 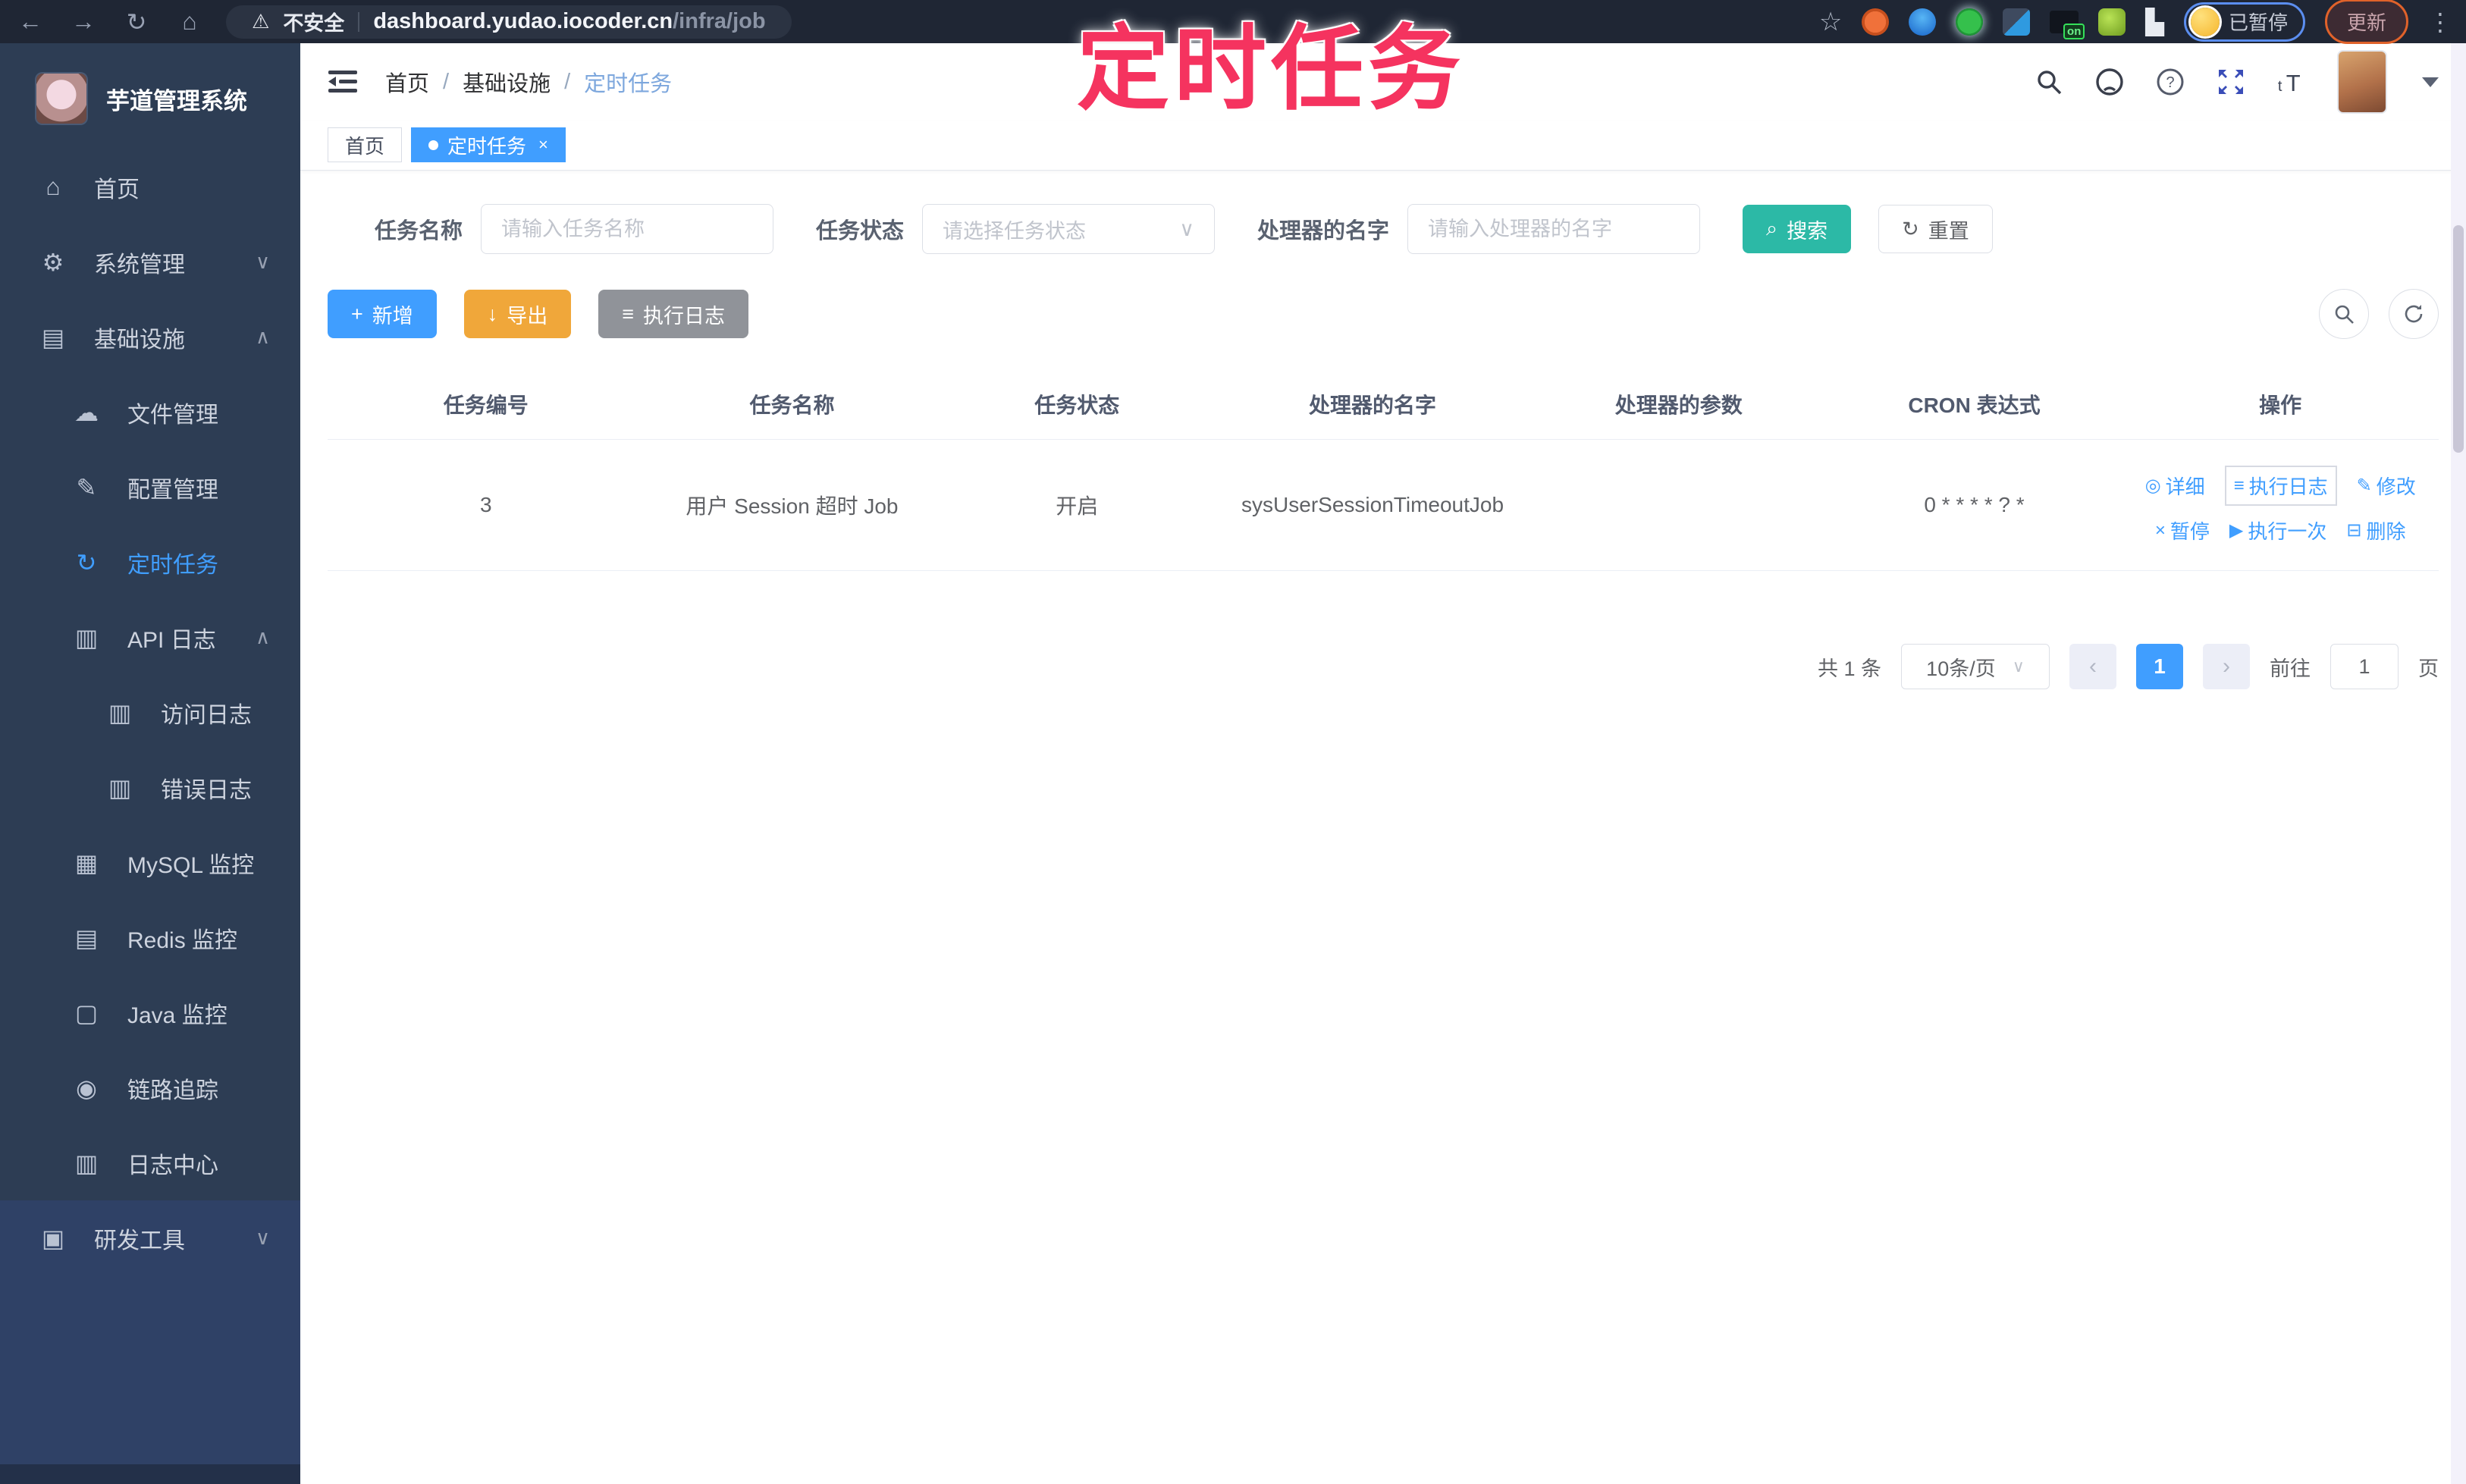 What do you see at coordinates (2344, 314) in the screenshot?
I see `toggle-search-button` at bounding box center [2344, 314].